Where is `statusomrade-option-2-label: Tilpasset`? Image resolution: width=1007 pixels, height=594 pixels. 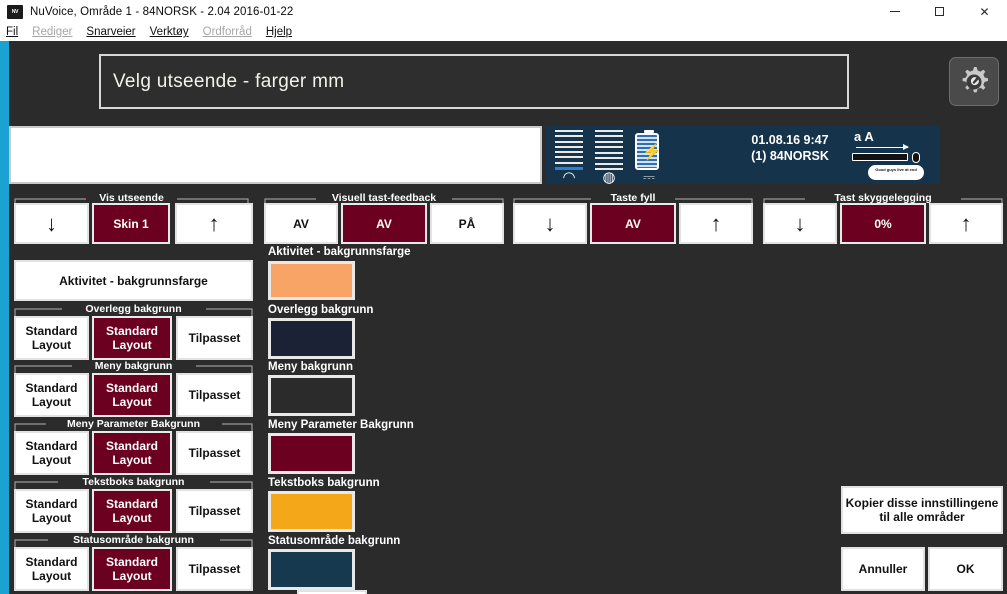 statusomrade-option-2-label: Tilpasset is located at coordinates (214, 569).